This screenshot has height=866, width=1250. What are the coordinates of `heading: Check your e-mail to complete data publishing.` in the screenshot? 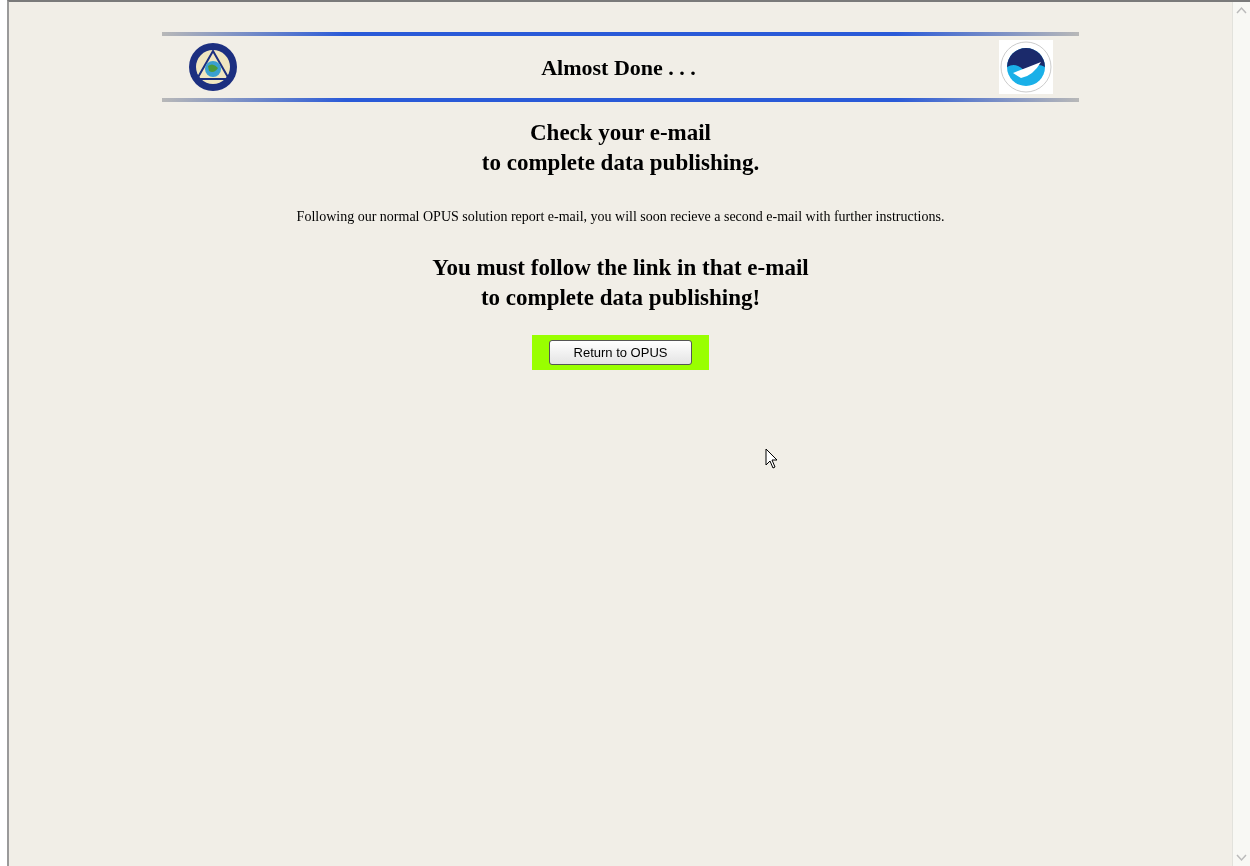 It's located at (620, 148).